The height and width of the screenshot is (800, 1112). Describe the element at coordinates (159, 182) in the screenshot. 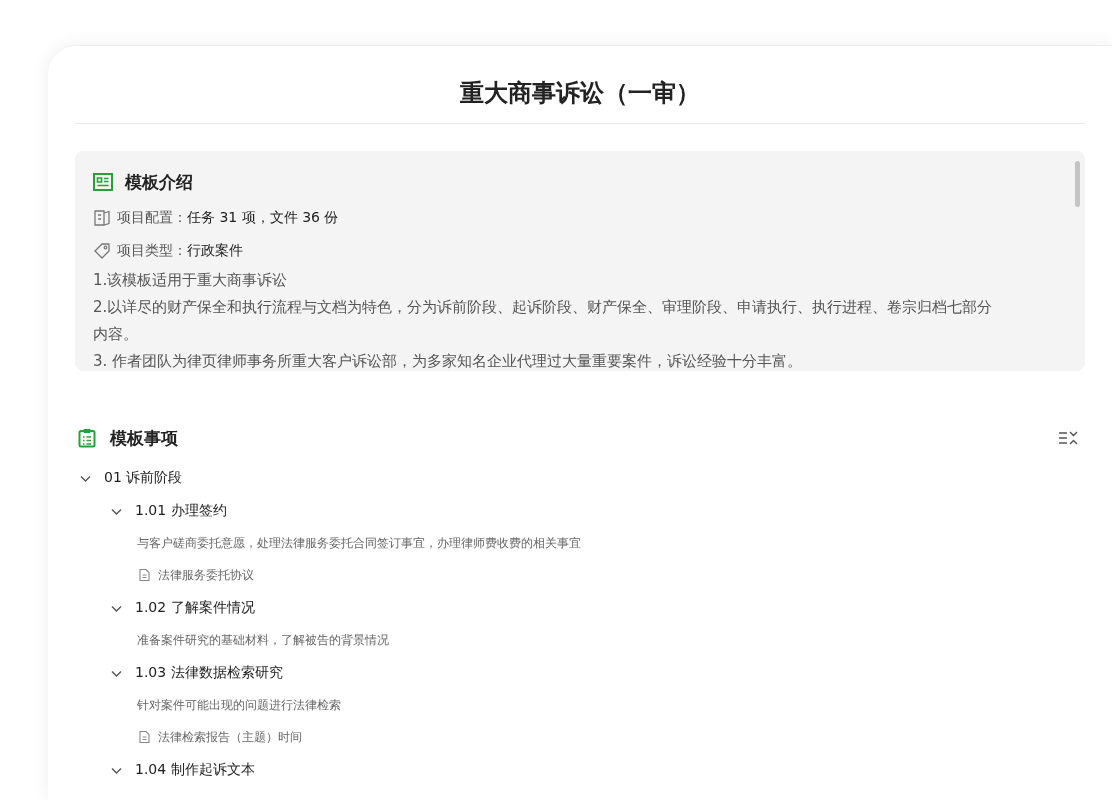

I see `intro-title: 模板介绍` at that location.